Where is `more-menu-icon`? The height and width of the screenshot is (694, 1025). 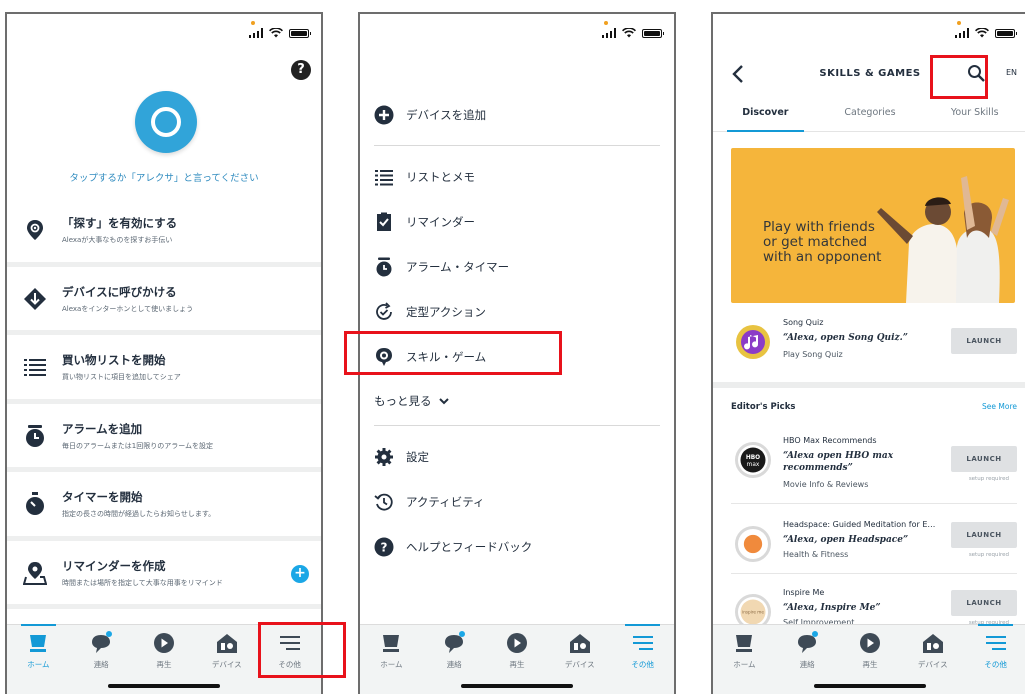
more-menu-icon is located at coordinates (995, 643).